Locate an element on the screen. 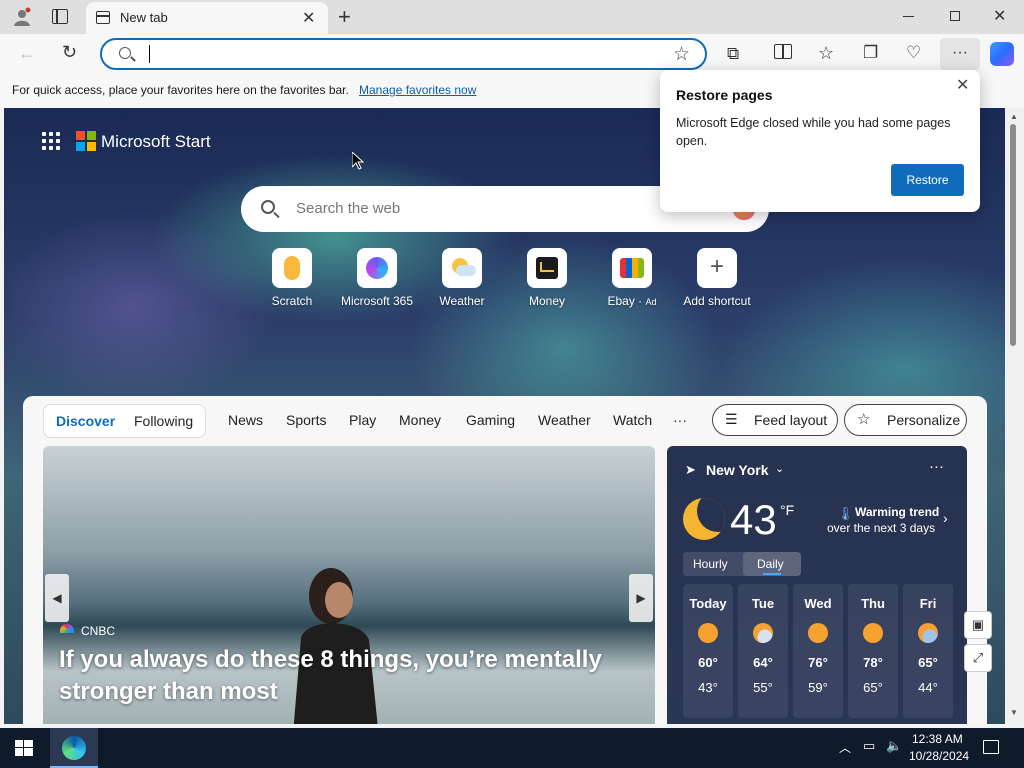  restore-button: Restore is located at coordinates (927, 180).